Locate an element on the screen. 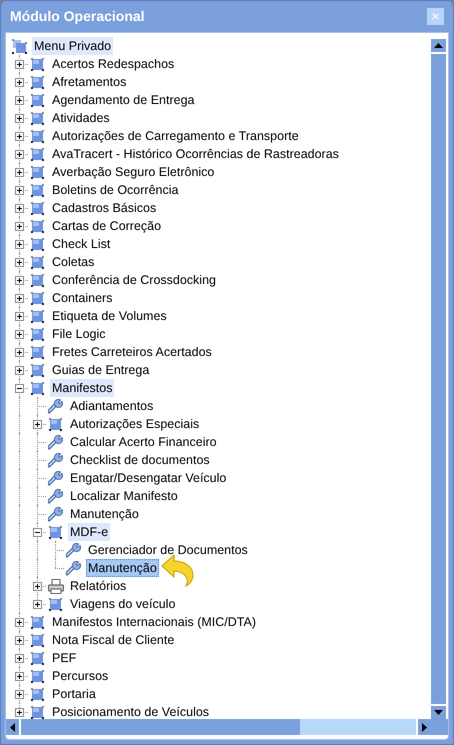 This screenshot has width=454, height=745. tree-item: Calcular Acerto Financeiro is located at coordinates (143, 442).